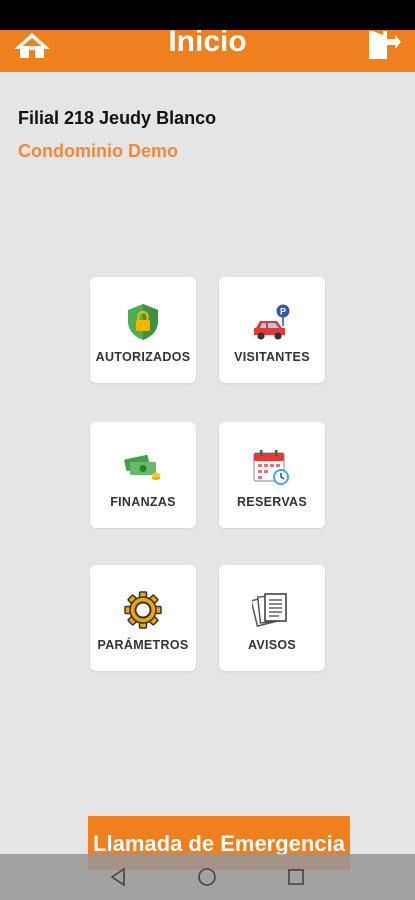 This screenshot has height=900, width=415. What do you see at coordinates (383, 45) in the screenshot?
I see `logout-door-icon` at bounding box center [383, 45].